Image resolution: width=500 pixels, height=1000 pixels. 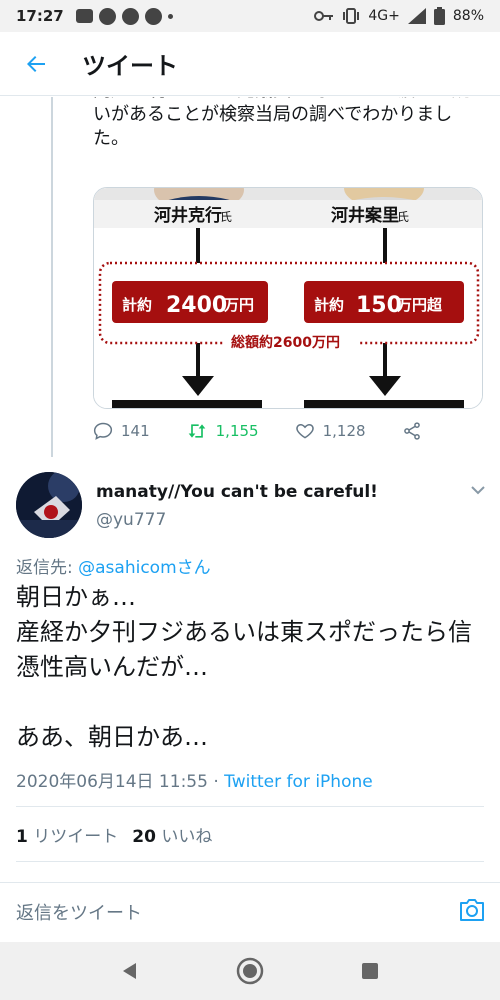 What do you see at coordinates (324, 16) in the screenshot?
I see `key-icon` at bounding box center [324, 16].